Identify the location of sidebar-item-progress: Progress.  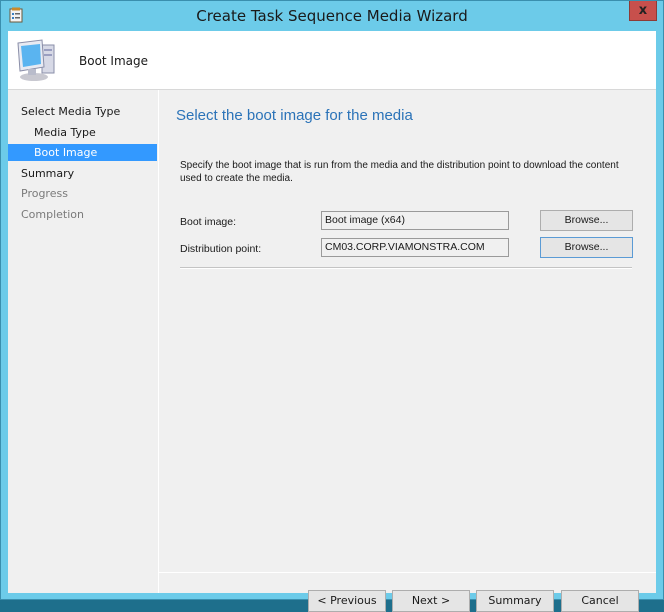
(44, 193).